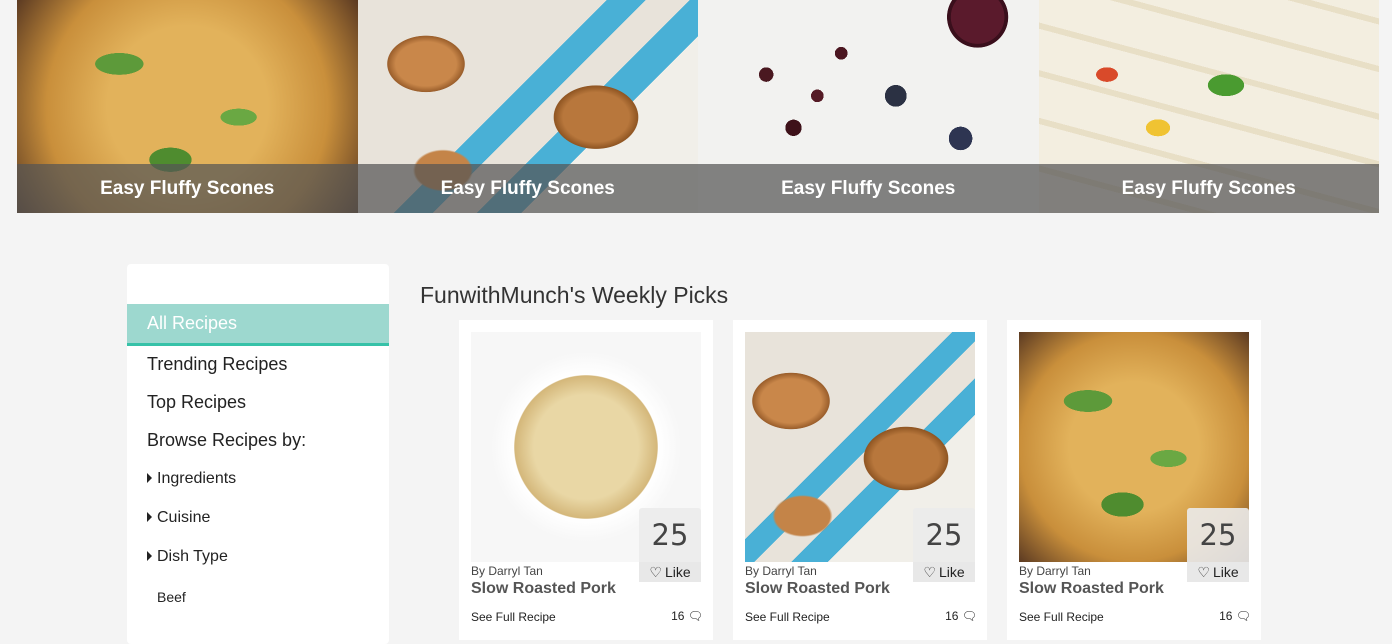 The width and height of the screenshot is (1392, 644). What do you see at coordinates (197, 478) in the screenshot?
I see `sidebar-item-label: Ingredients` at bounding box center [197, 478].